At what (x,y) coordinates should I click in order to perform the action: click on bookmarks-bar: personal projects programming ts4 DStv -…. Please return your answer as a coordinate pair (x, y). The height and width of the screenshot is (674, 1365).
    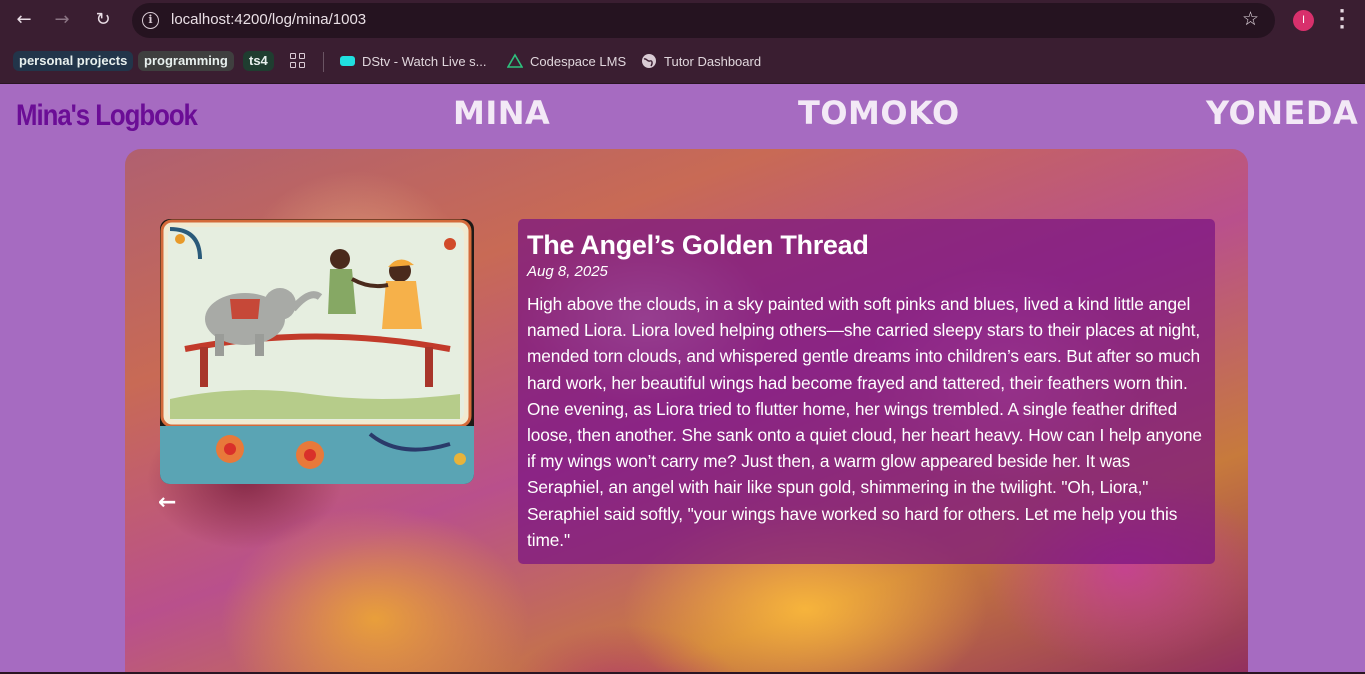
    Looking at the image, I should click on (682, 62).